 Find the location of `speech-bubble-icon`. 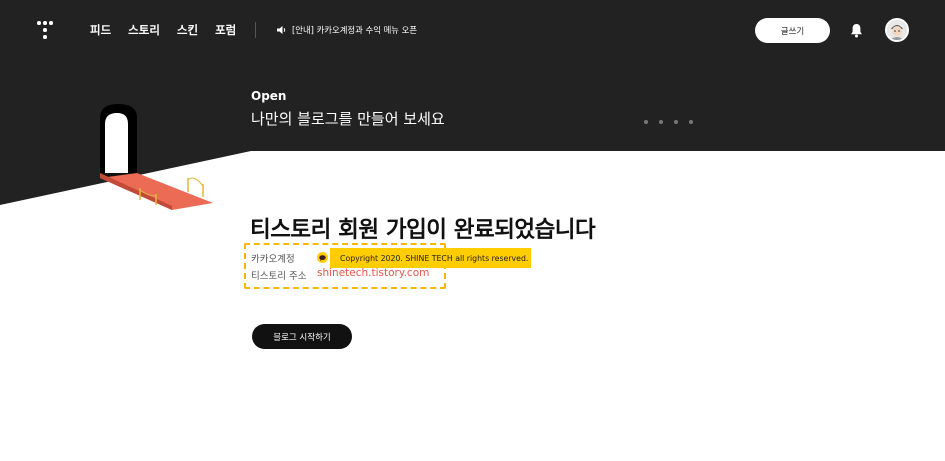

speech-bubble-icon is located at coordinates (322, 257).